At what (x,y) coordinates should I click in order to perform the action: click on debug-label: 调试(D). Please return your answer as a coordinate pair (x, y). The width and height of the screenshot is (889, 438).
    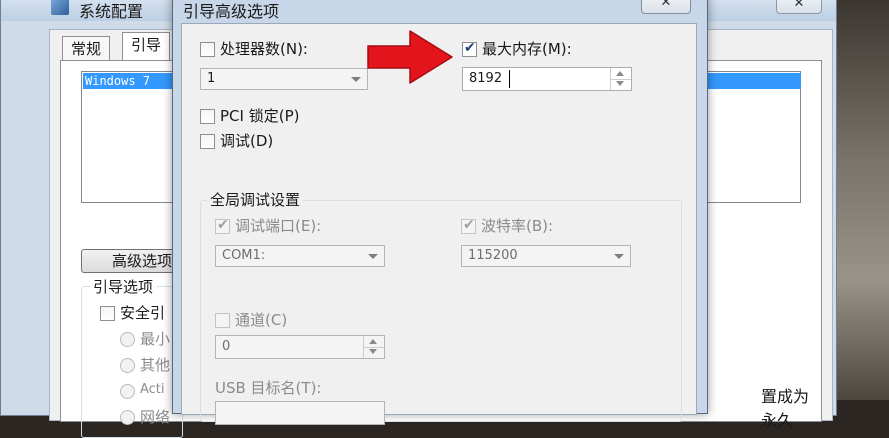
    Looking at the image, I should click on (247, 141).